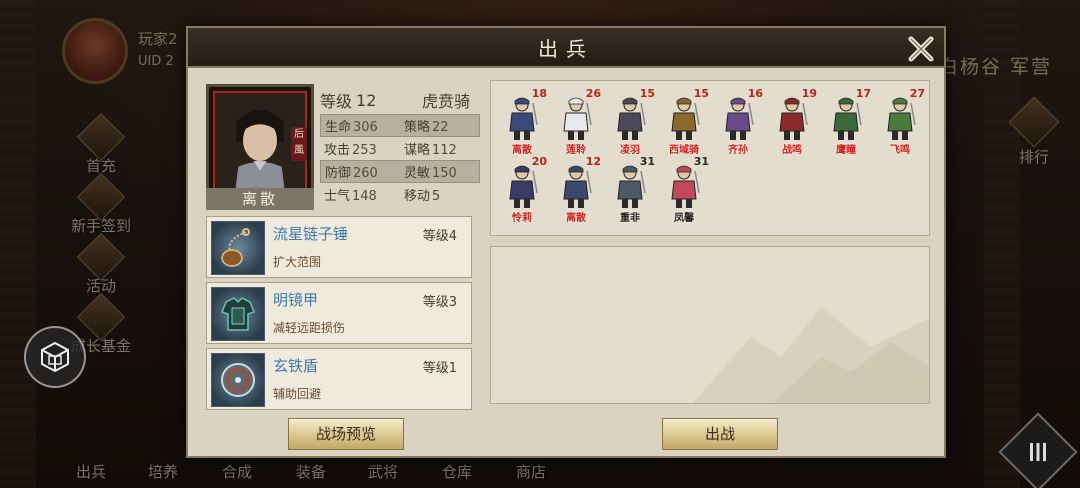 Image resolution: width=1080 pixels, height=488 pixels. What do you see at coordinates (309, 328) in the screenshot?
I see `equipment-desc: 减轻远距损伤` at bounding box center [309, 328].